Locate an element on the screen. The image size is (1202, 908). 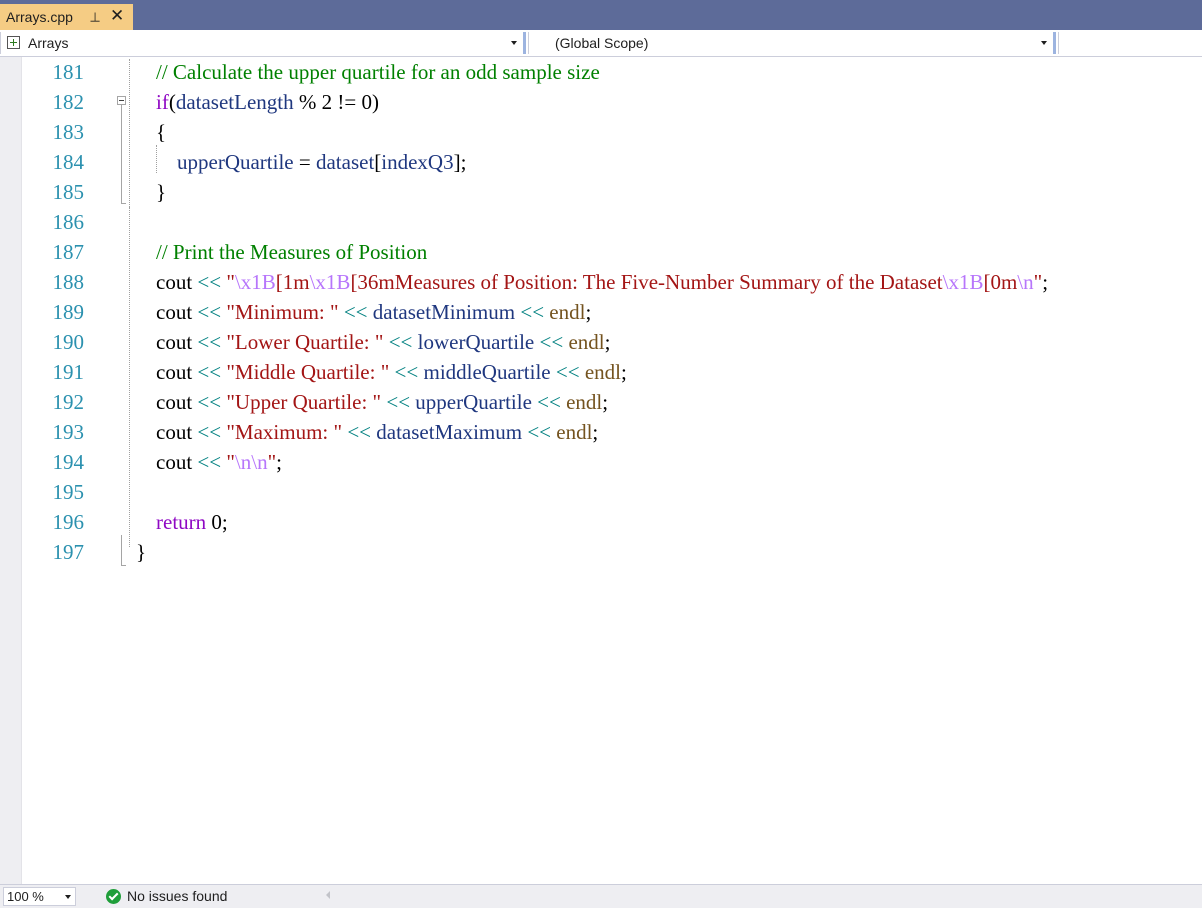
code-token: middleQuartile is located at coordinates (487, 372).